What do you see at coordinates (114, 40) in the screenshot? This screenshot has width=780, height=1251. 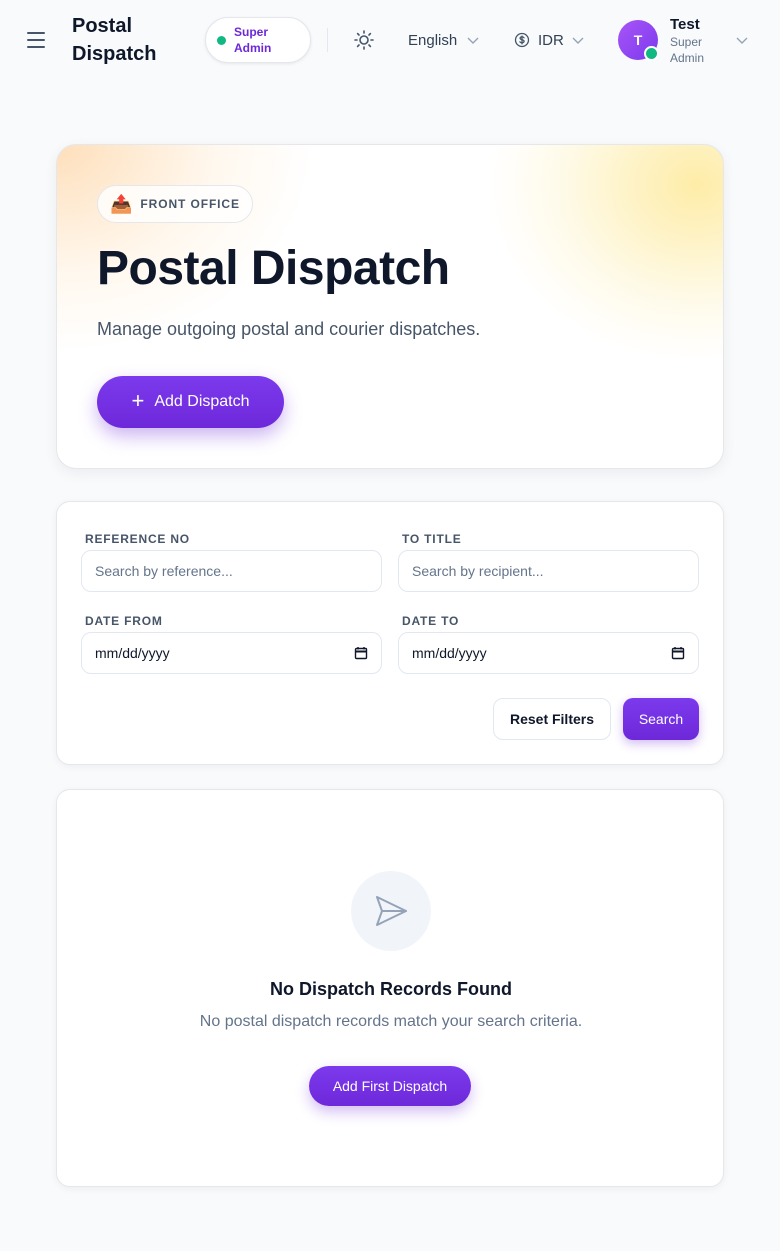 I see `app-title: Postal Dispatch` at bounding box center [114, 40].